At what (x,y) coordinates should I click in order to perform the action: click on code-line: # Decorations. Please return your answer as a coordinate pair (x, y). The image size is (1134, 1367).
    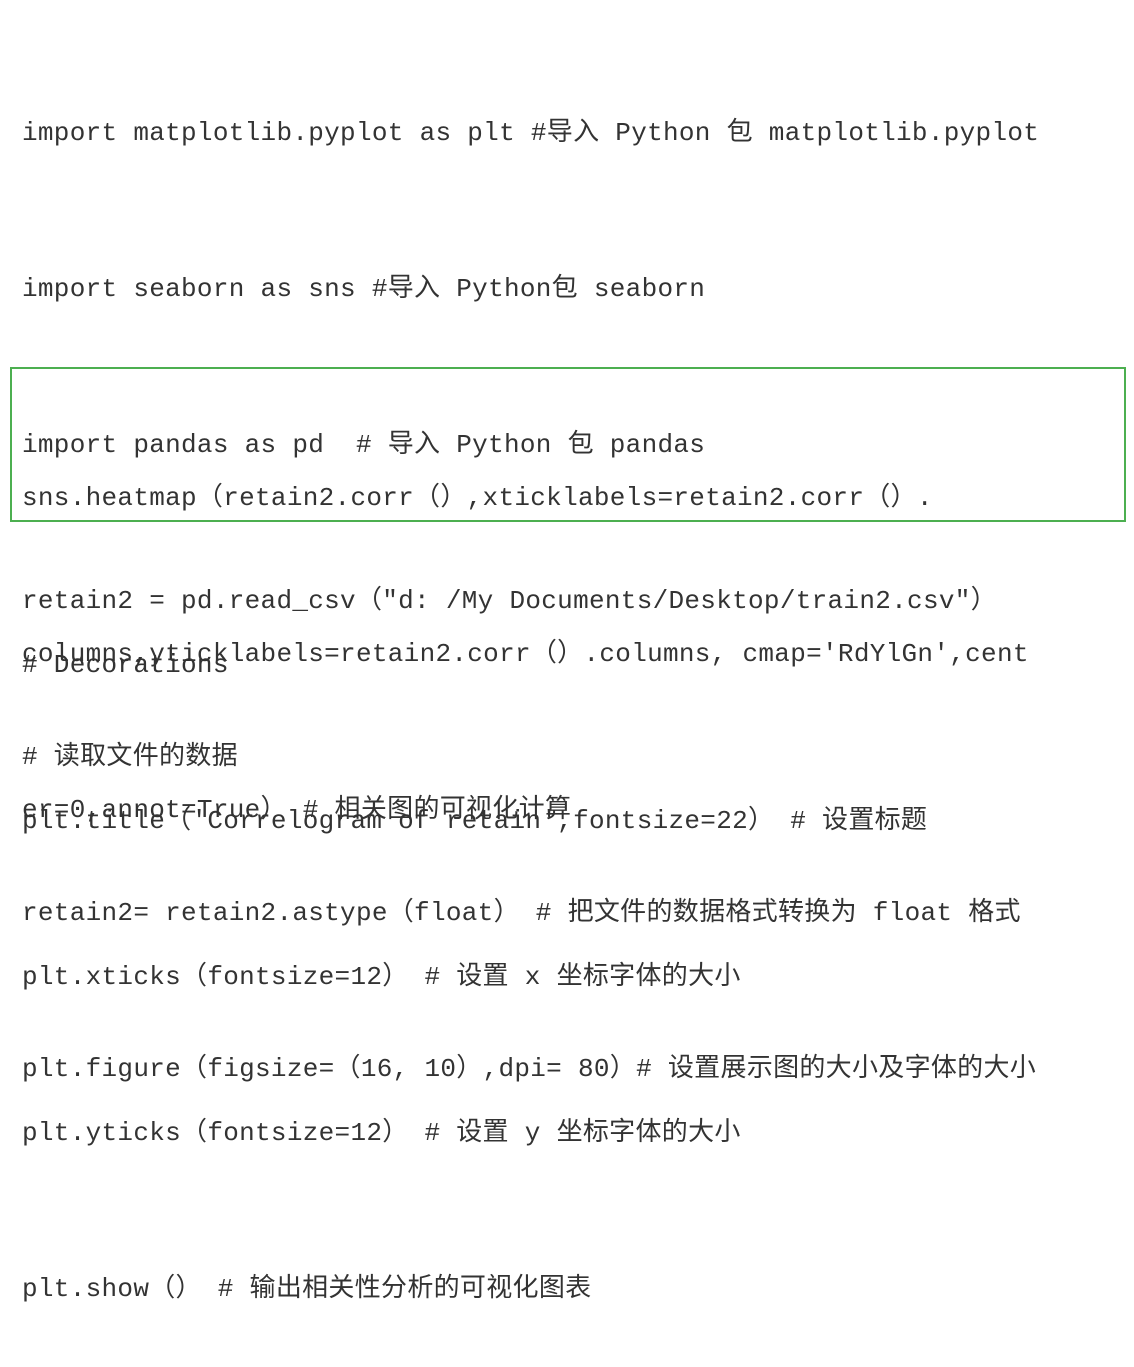
    Looking at the image, I should click on (125, 665).